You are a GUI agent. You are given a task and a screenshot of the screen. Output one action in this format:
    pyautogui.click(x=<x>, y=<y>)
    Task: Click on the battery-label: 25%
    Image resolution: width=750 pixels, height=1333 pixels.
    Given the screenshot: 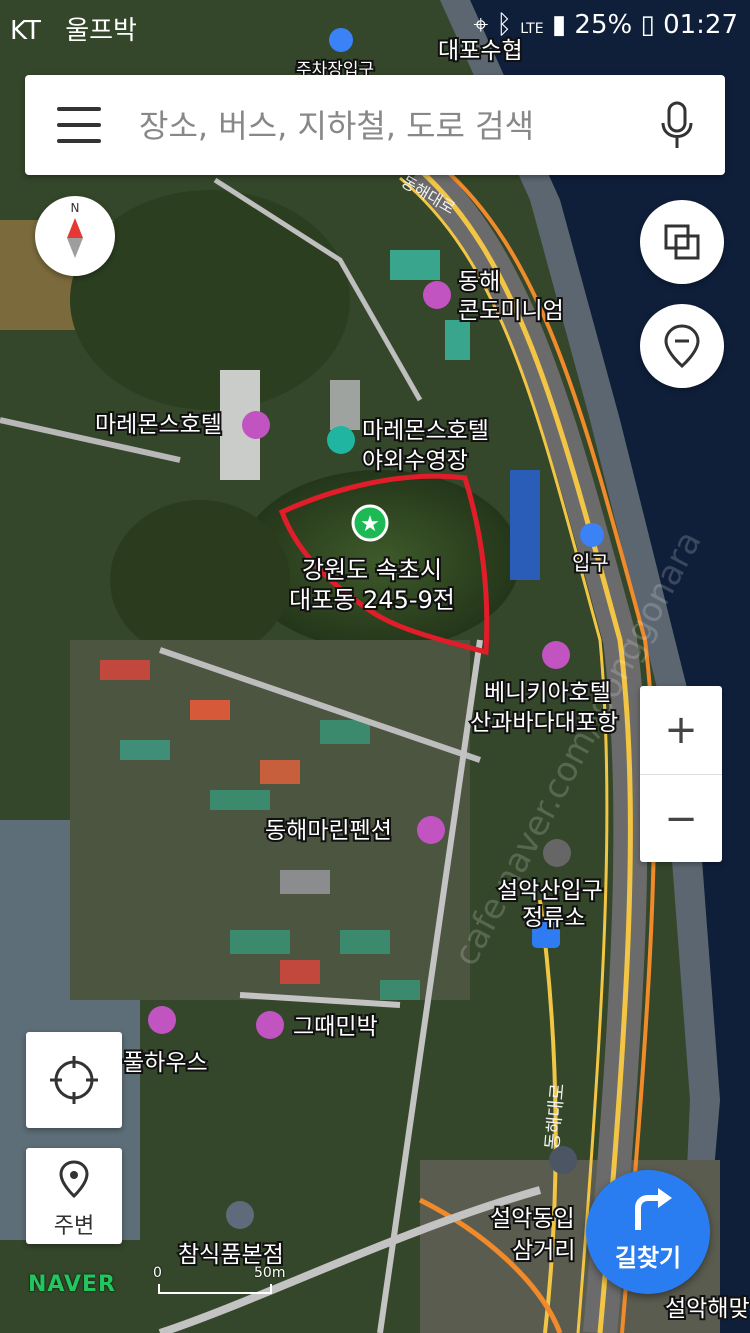 What is the action you would take?
    pyautogui.click(x=603, y=25)
    